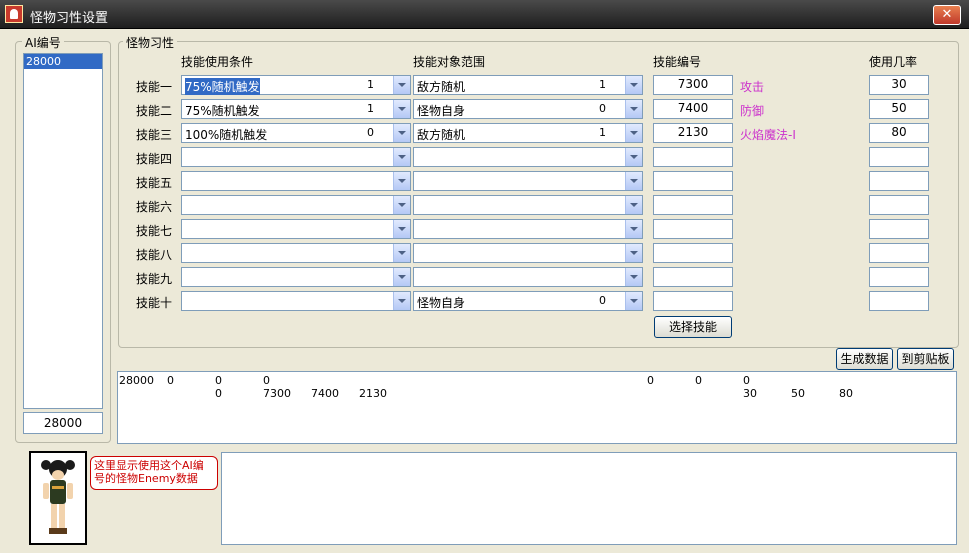 The image size is (969, 553). What do you see at coordinates (589, 498) in the screenshot?
I see `enemy-data-textarea` at bounding box center [589, 498].